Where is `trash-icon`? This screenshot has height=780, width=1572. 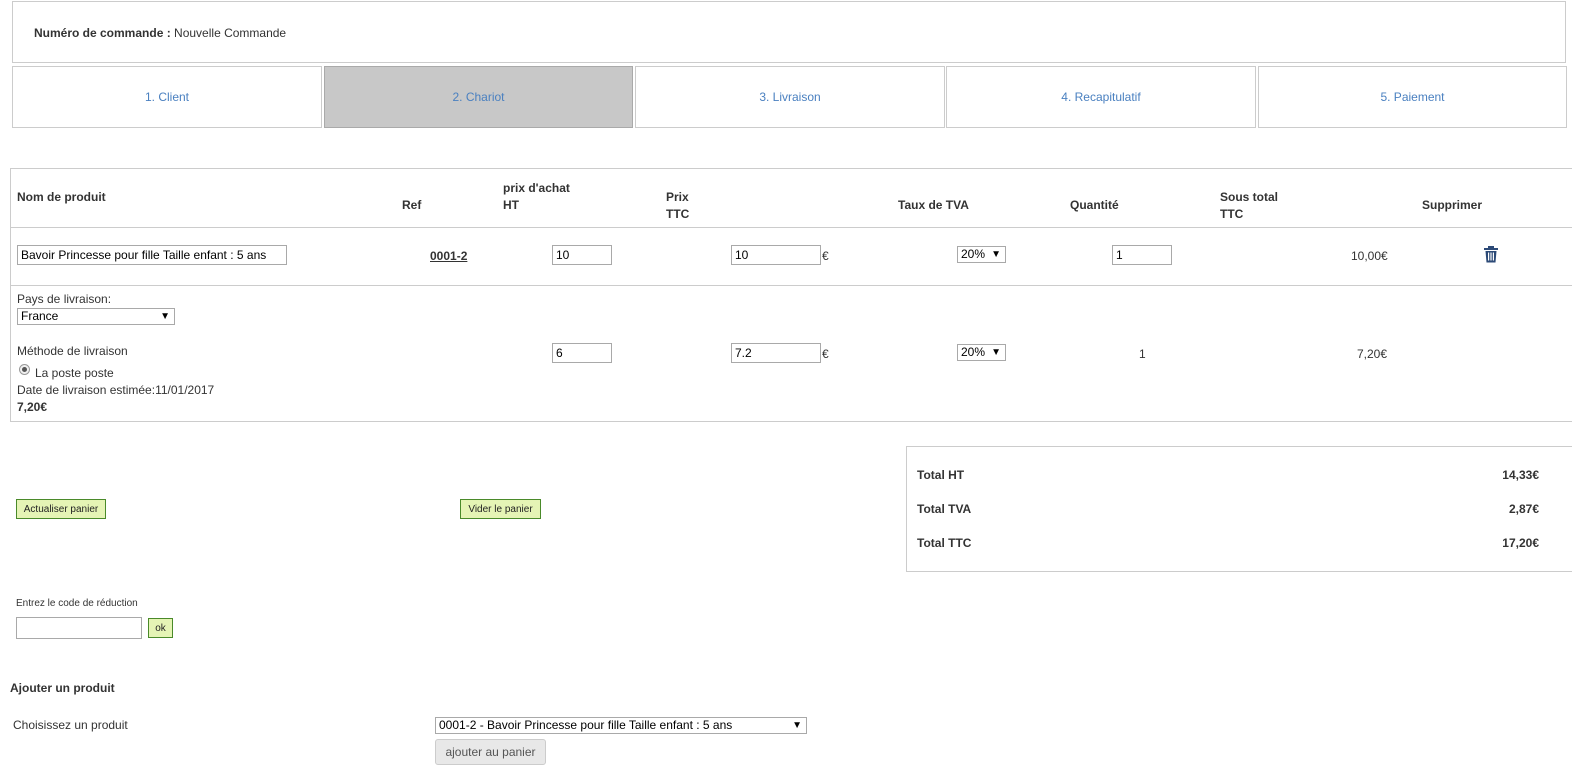 trash-icon is located at coordinates (1491, 256).